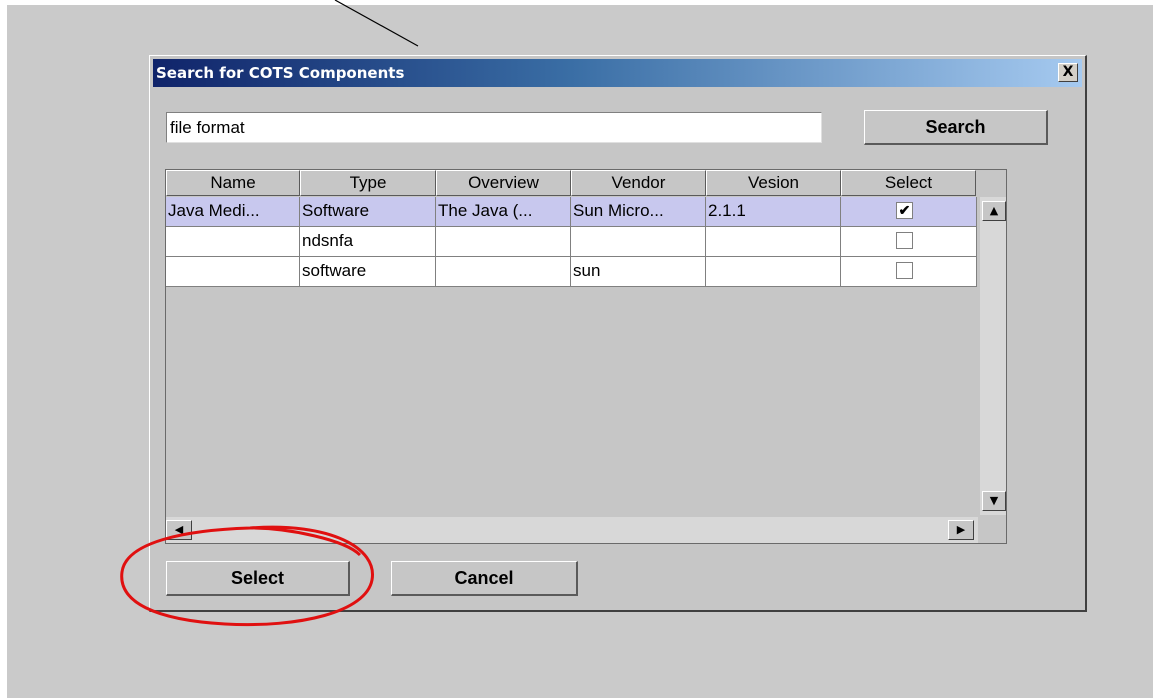 This screenshot has height=698, width=1153. What do you see at coordinates (638, 242) in the screenshot?
I see `cell-vendor` at bounding box center [638, 242].